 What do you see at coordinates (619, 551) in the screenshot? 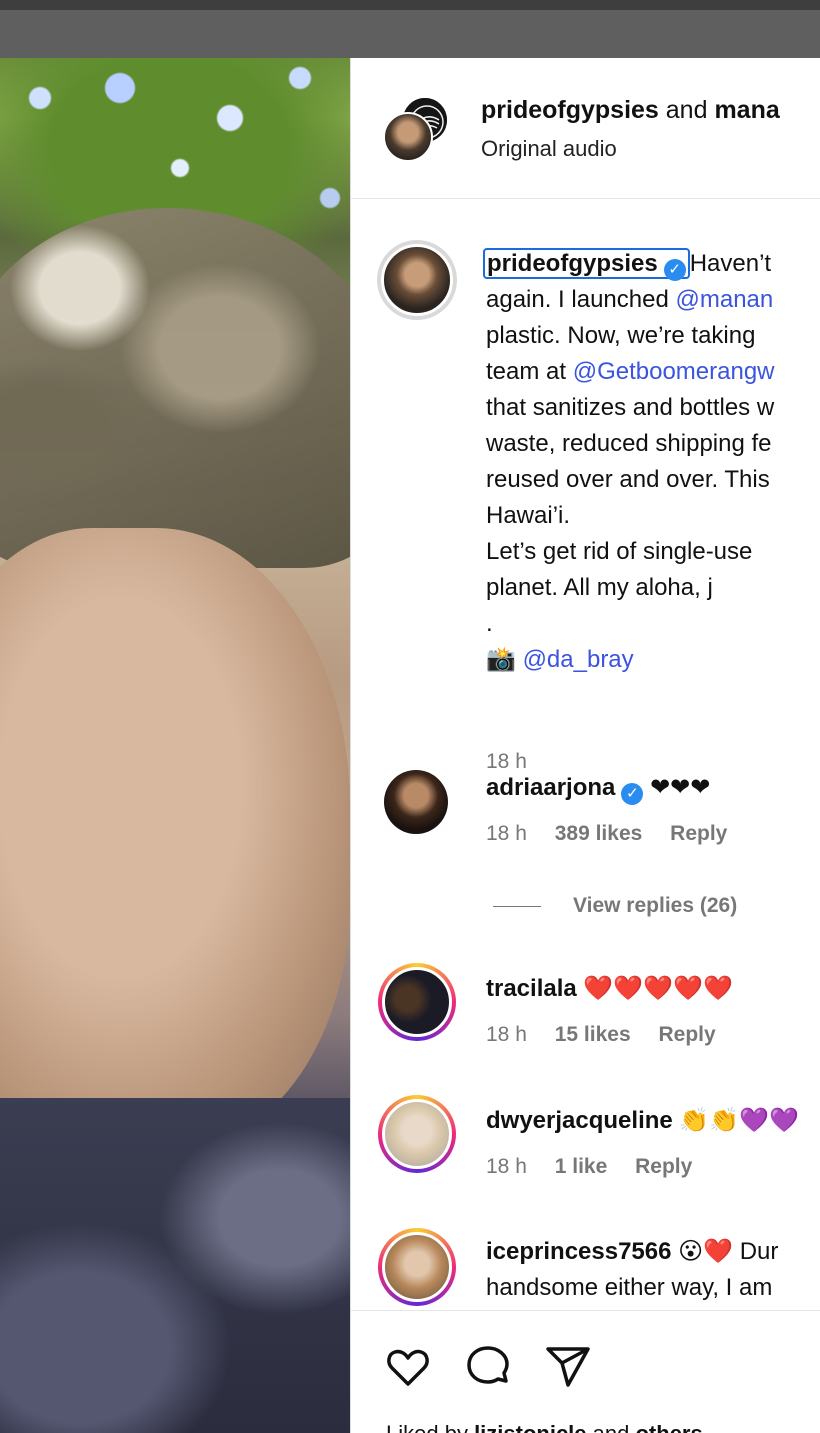
I see `caption-line-9: Let’s get rid of single-use` at bounding box center [619, 551].